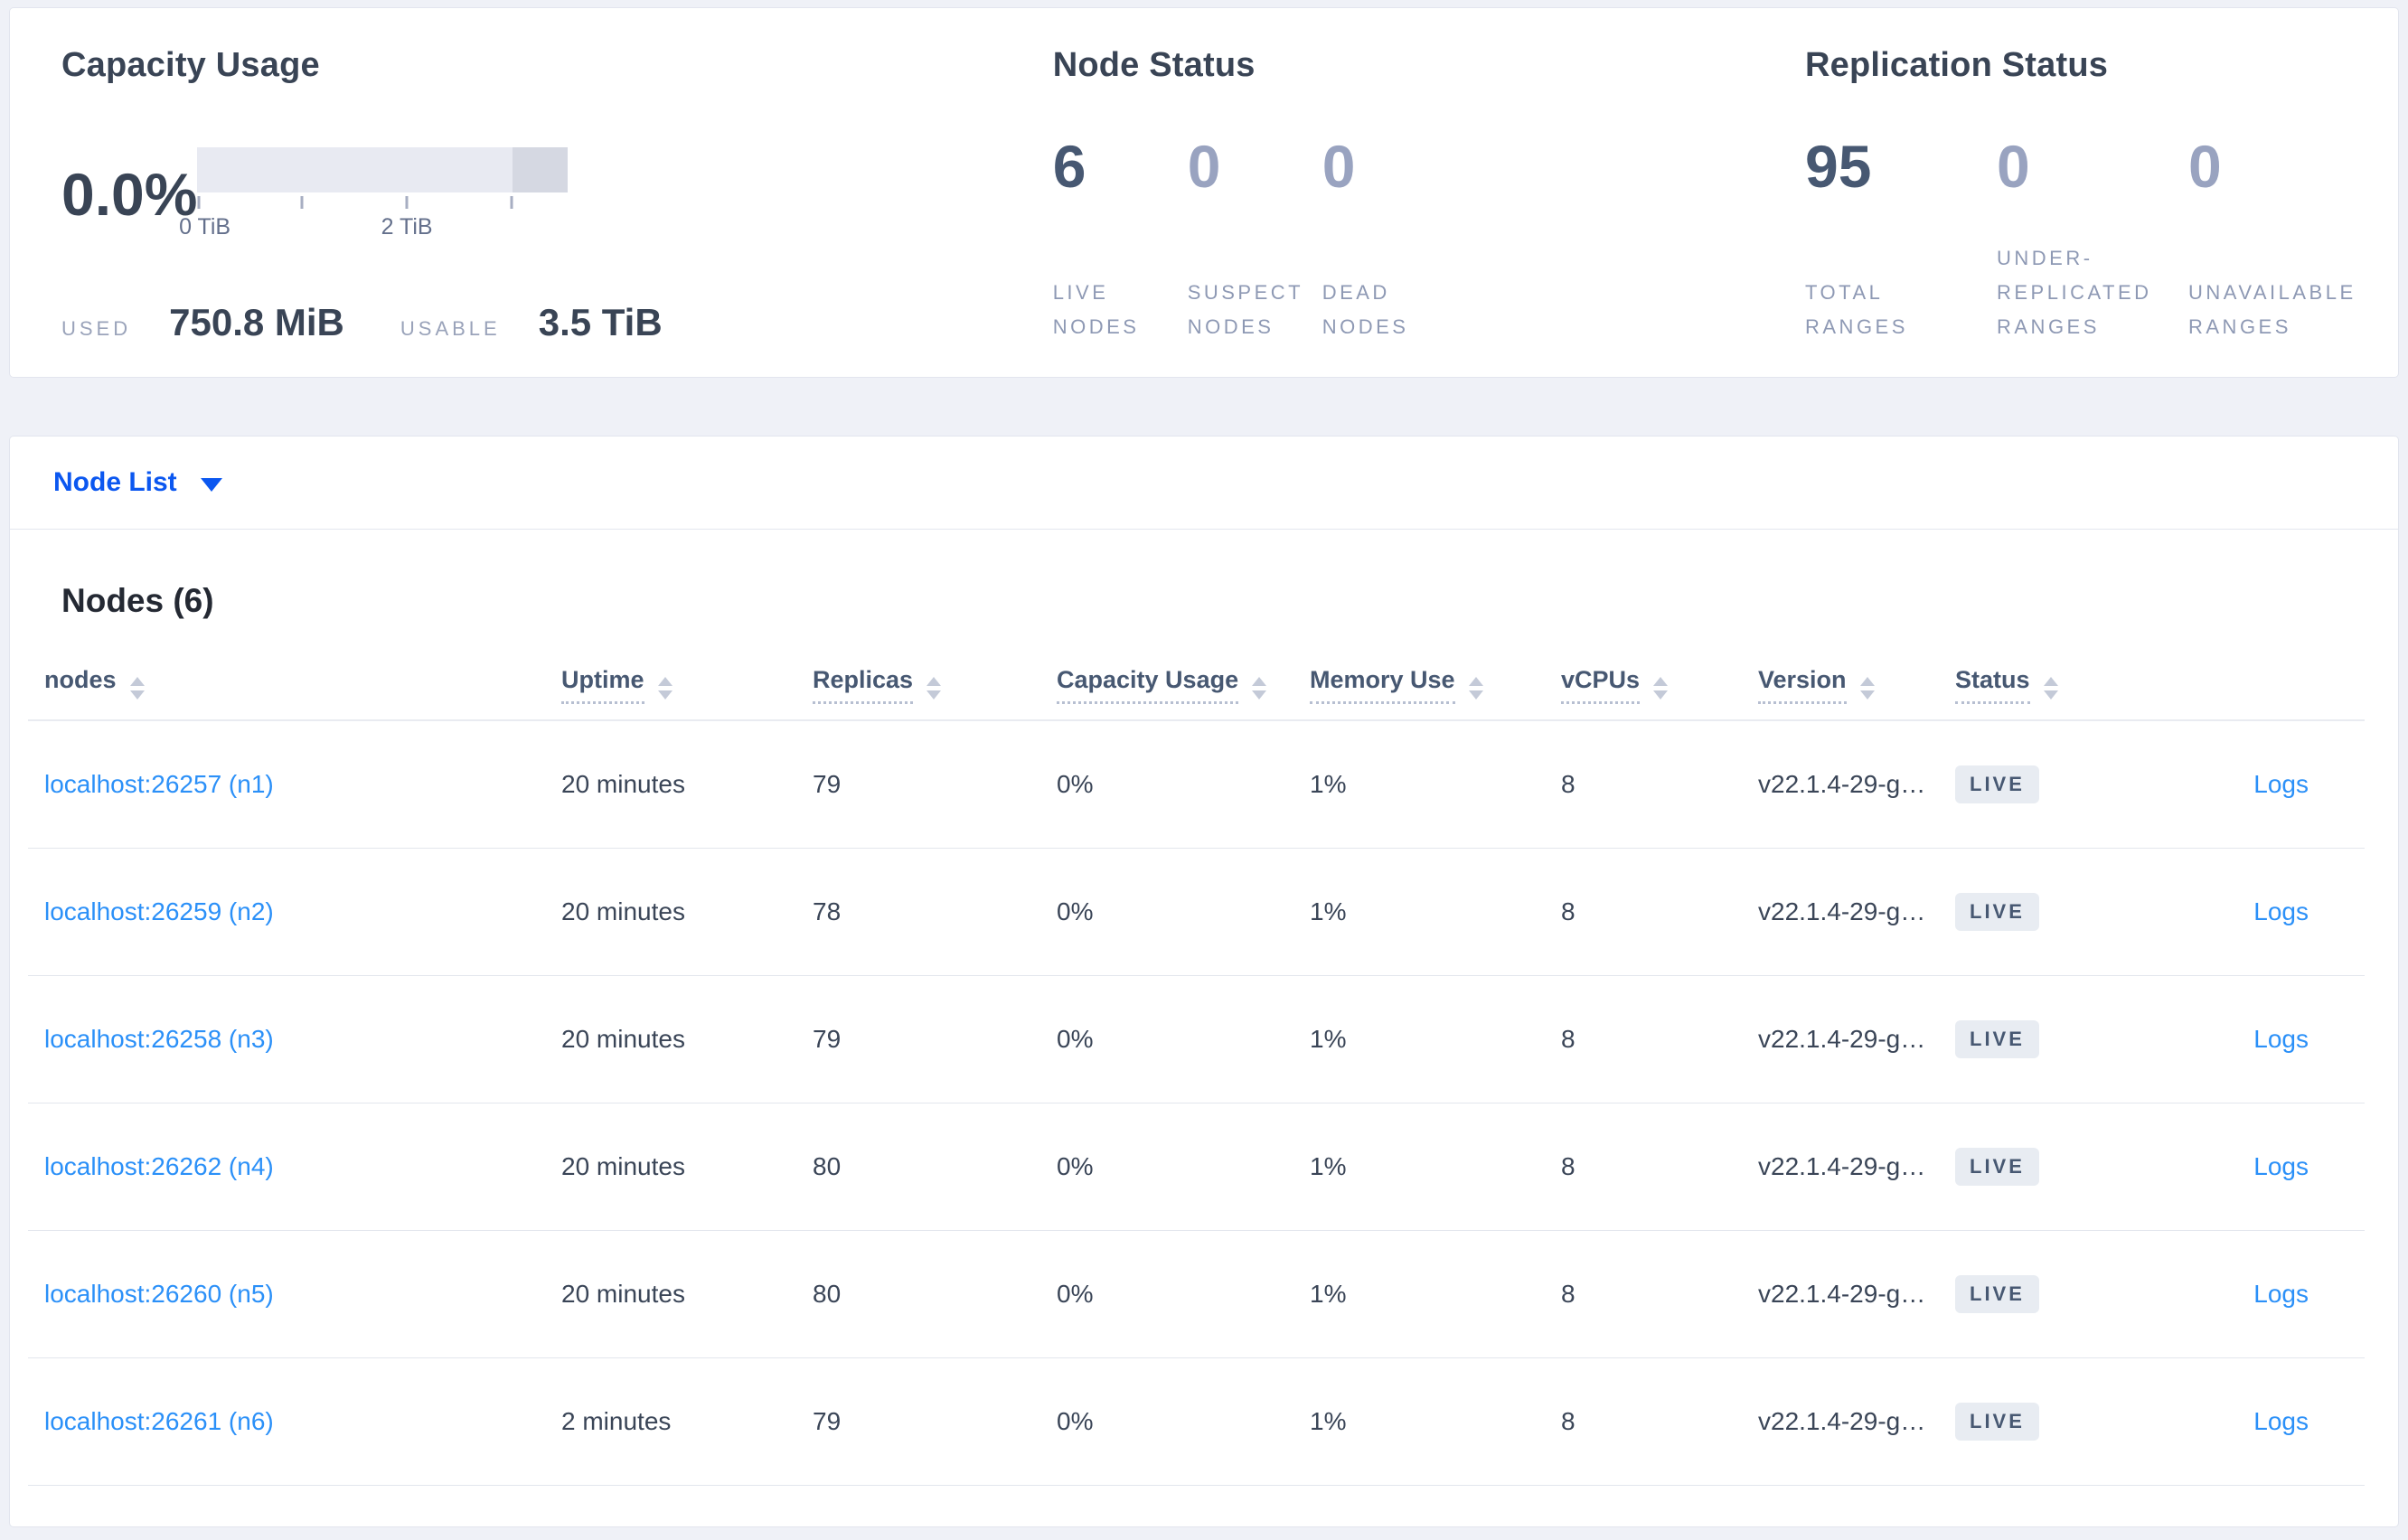 Image resolution: width=2408 pixels, height=1540 pixels. Describe the element at coordinates (450, 328) in the screenshot. I see `usable-label: USABLE` at that location.